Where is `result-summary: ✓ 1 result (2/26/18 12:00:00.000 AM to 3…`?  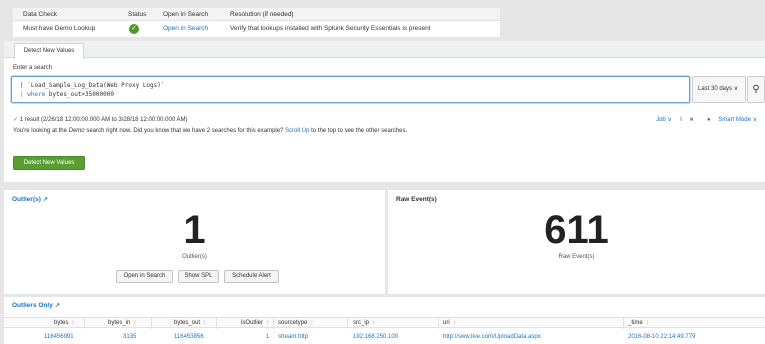 result-summary: ✓ 1 result (2/26/18 12:00:00.000 AM to 3… is located at coordinates (100, 119).